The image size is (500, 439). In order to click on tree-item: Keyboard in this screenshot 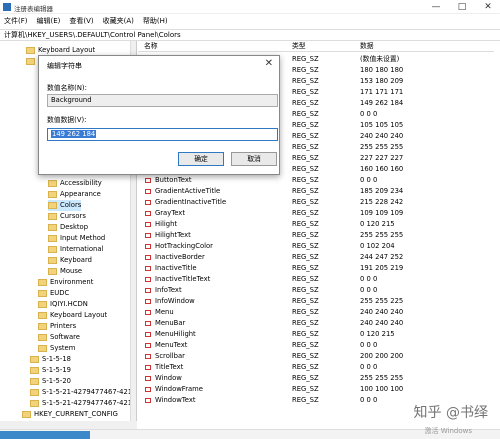, I will do `click(70, 260)`.